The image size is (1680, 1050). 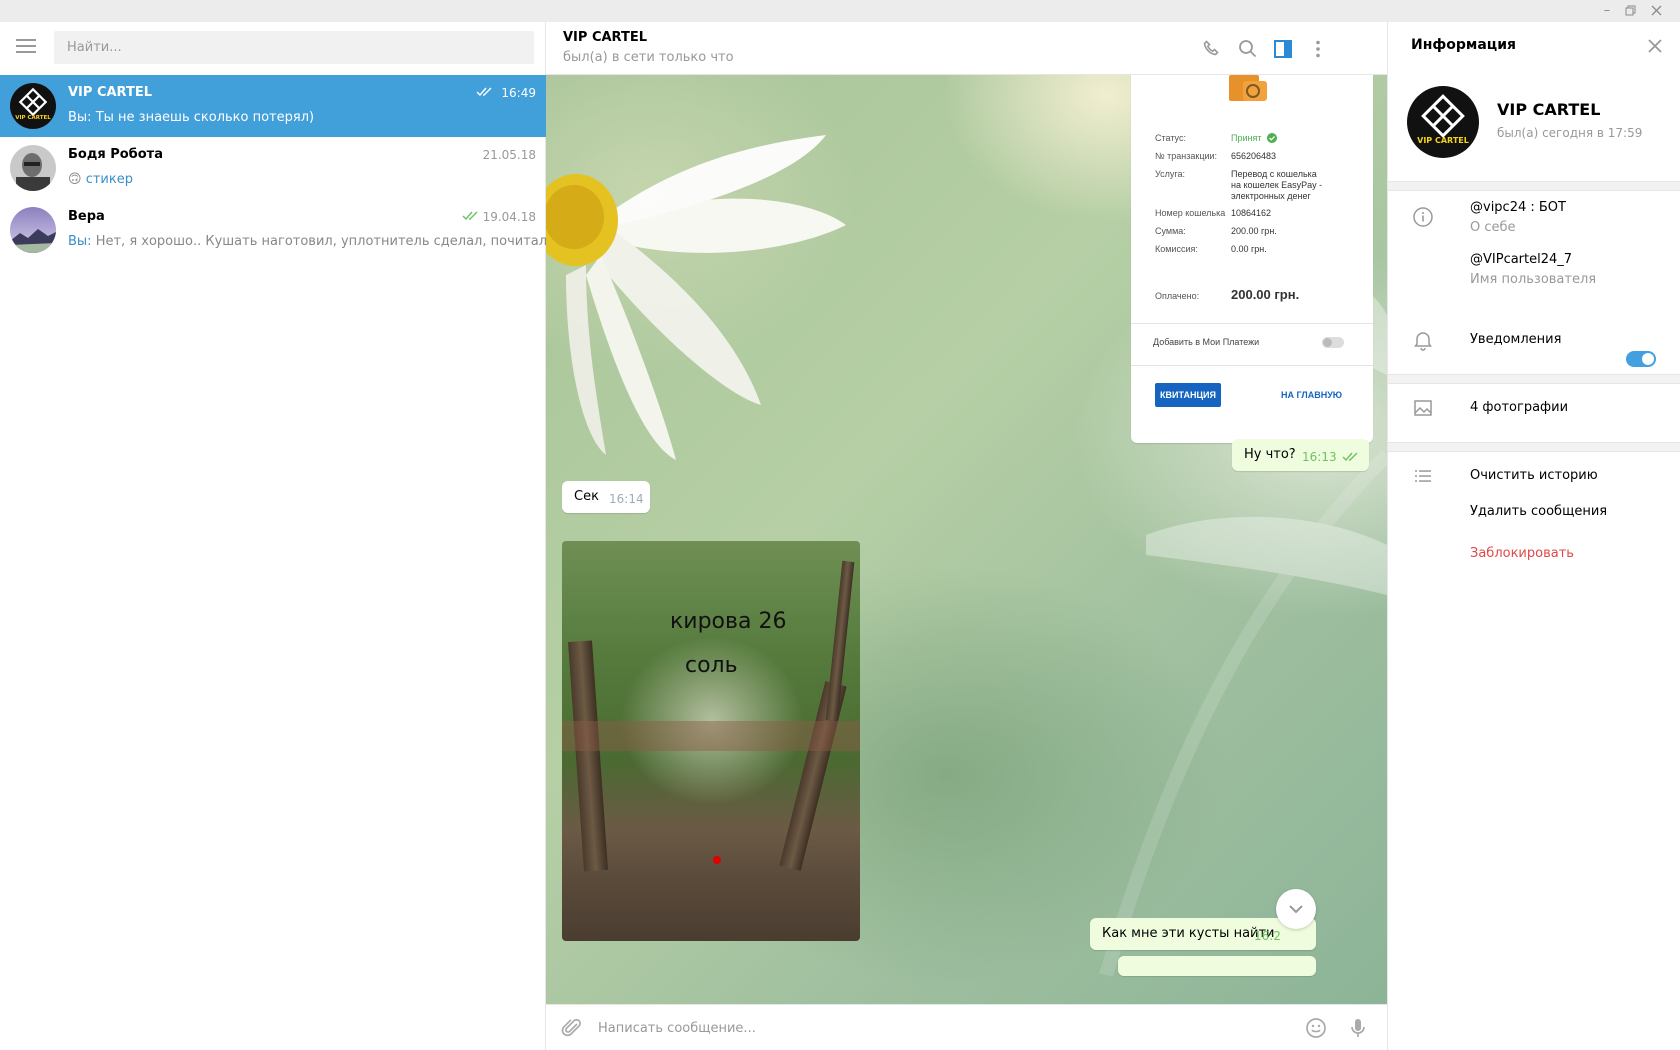 What do you see at coordinates (1358, 1028) in the screenshot?
I see `microphone-icon` at bounding box center [1358, 1028].